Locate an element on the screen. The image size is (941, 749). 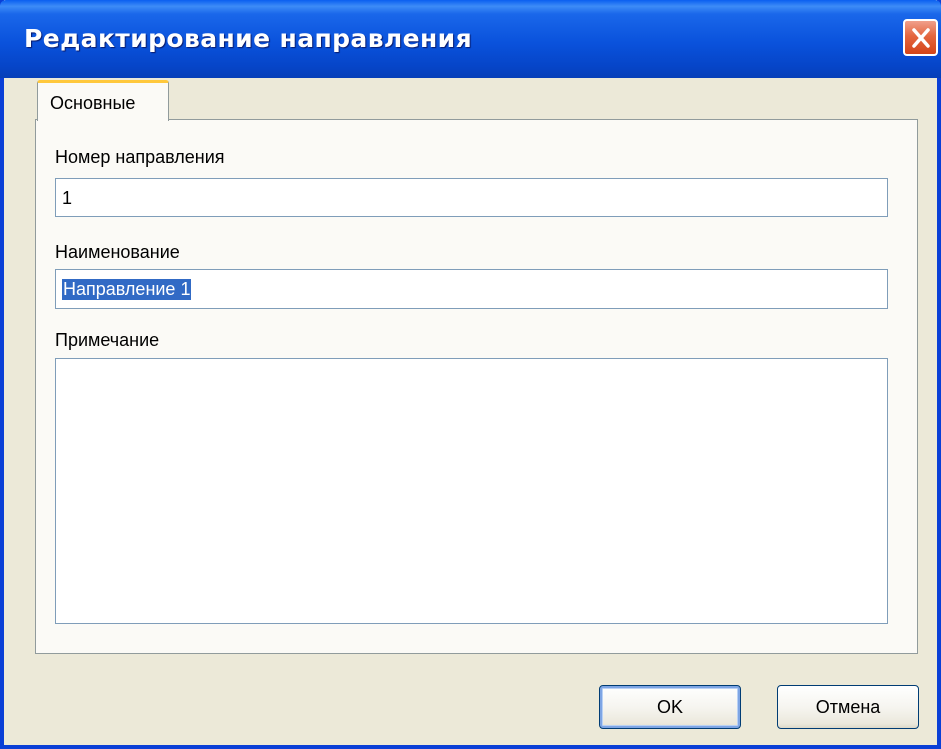
title-bar: Редактирование направления is located at coordinates (470, 39).